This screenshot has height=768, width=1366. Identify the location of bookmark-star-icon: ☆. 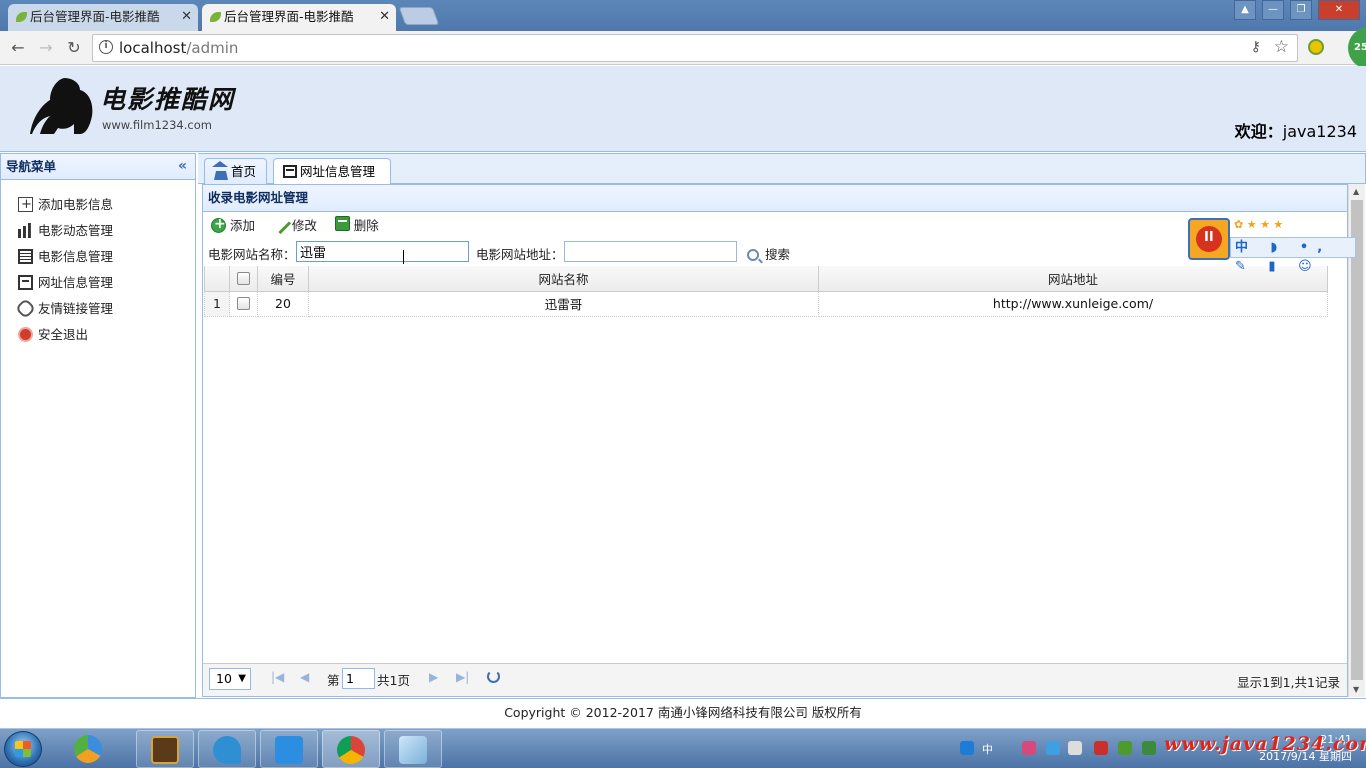
(1281, 47).